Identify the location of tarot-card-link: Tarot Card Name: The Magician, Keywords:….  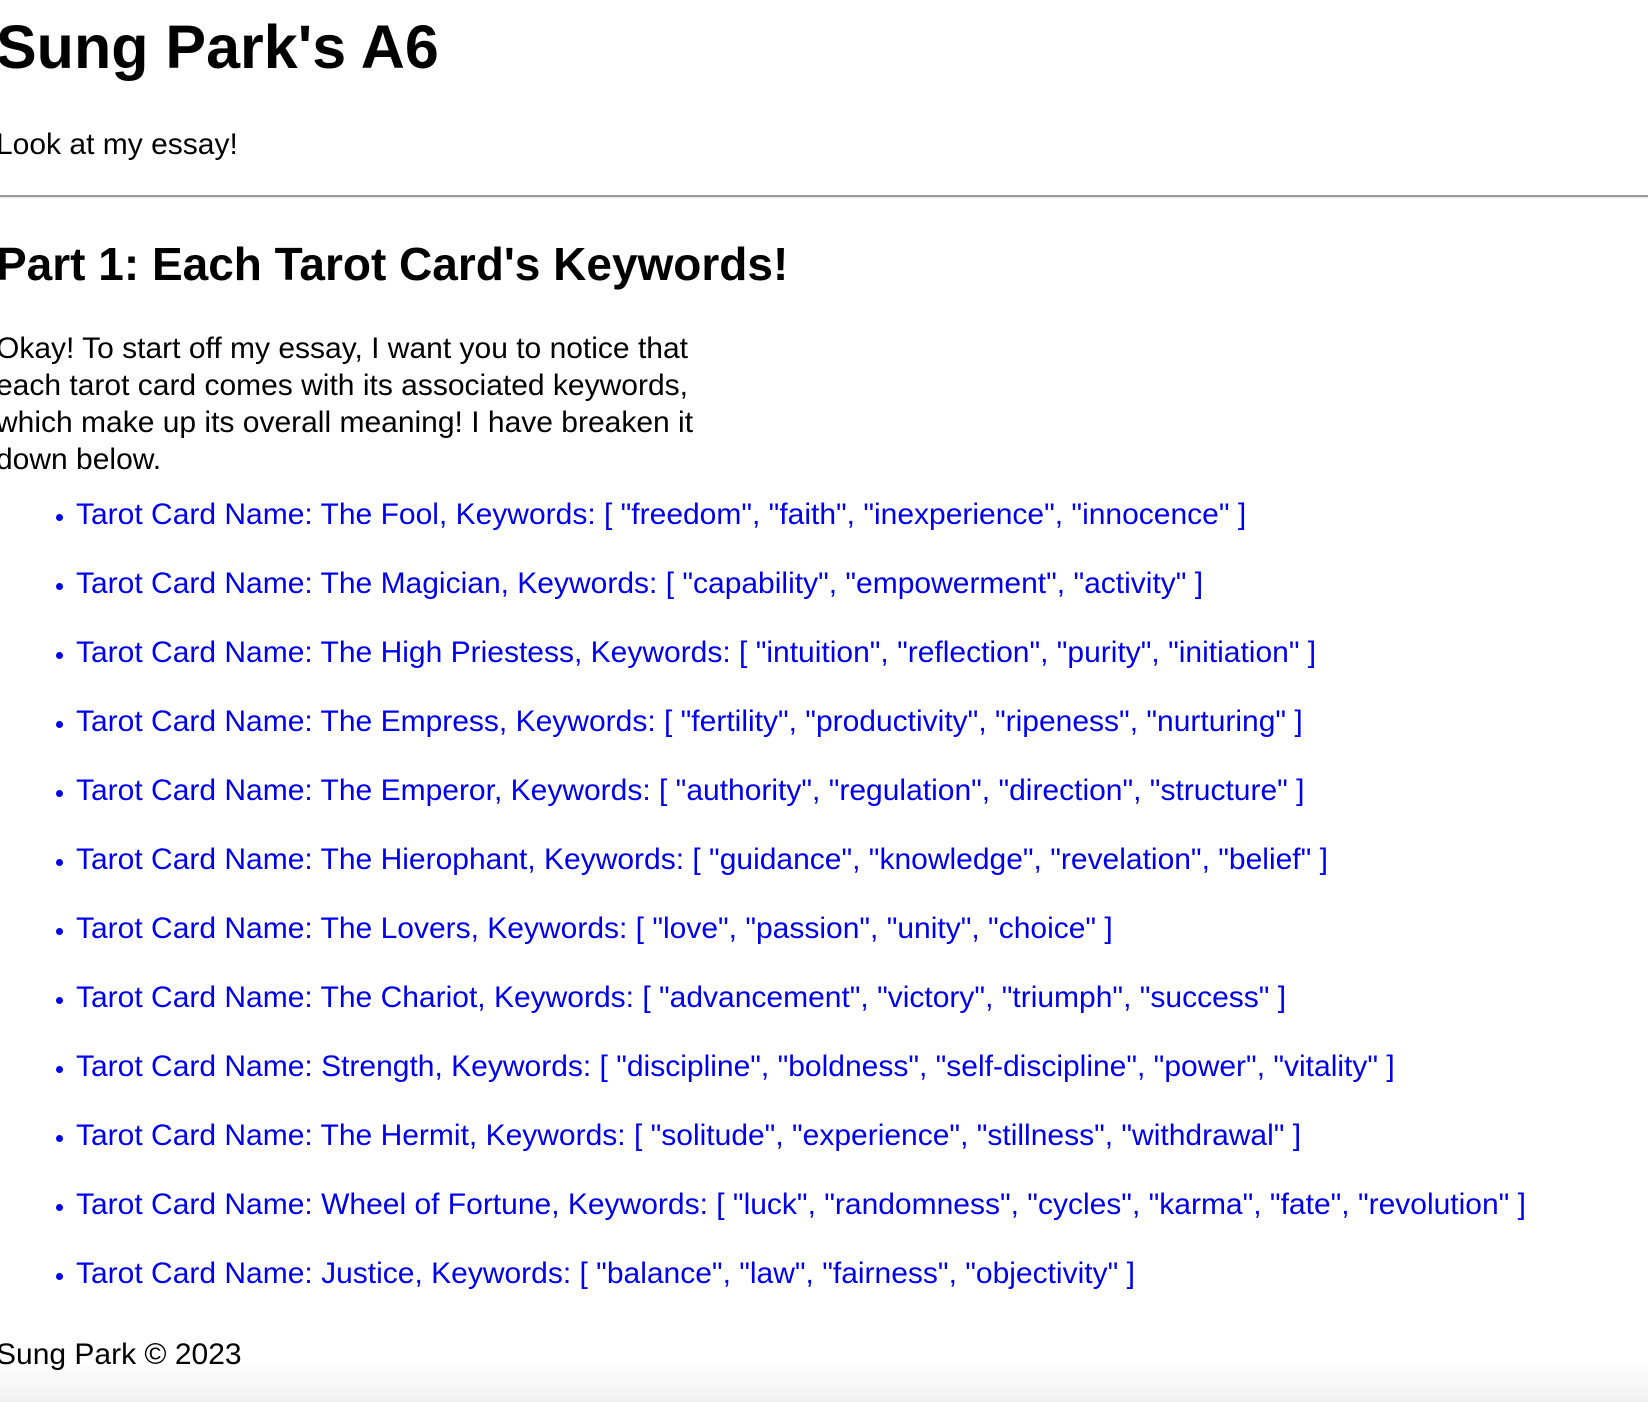
(639, 583).